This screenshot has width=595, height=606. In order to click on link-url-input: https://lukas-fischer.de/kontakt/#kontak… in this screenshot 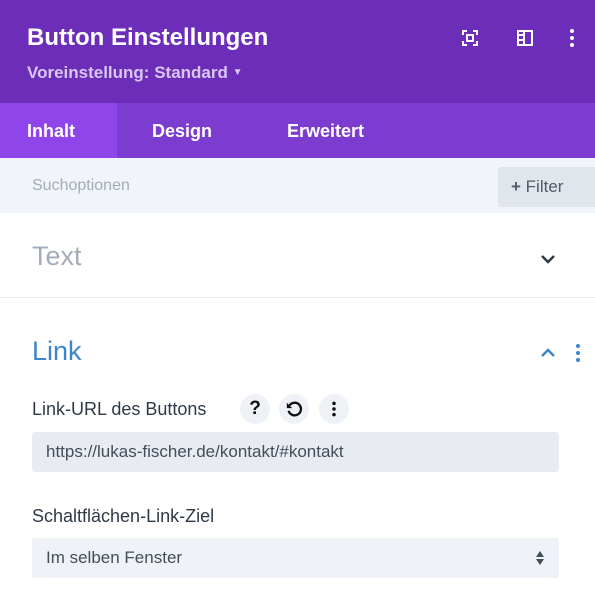, I will do `click(295, 452)`.